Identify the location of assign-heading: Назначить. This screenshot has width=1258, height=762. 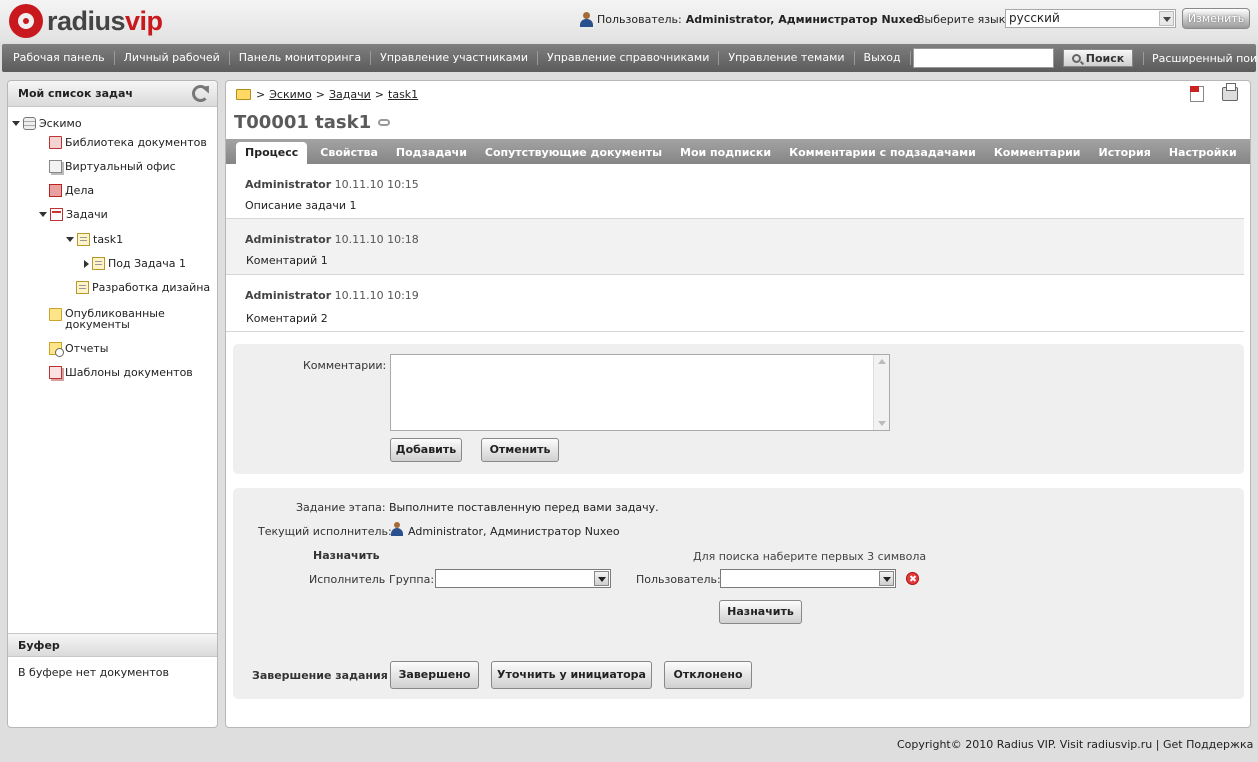
(346, 555).